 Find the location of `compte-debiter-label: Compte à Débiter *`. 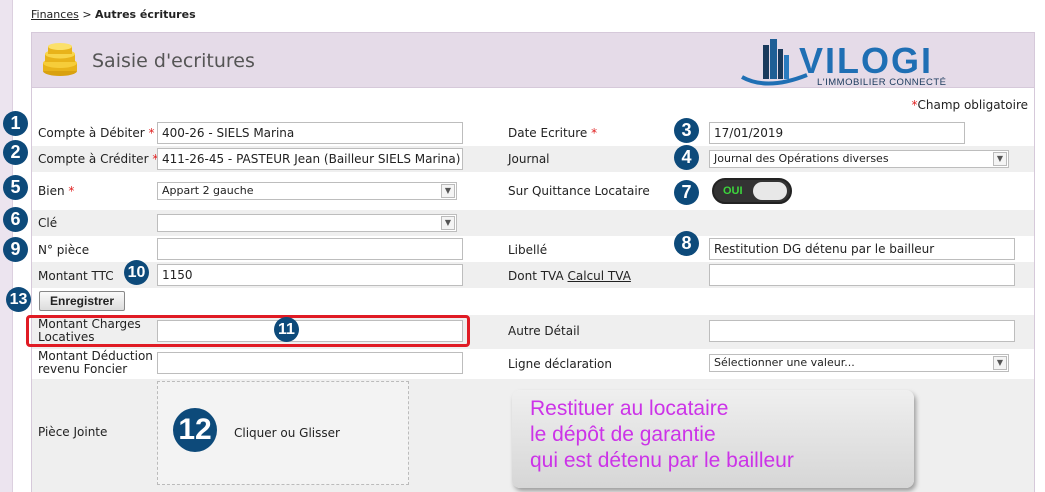

compte-debiter-label: Compte à Débiter * is located at coordinates (96, 133).